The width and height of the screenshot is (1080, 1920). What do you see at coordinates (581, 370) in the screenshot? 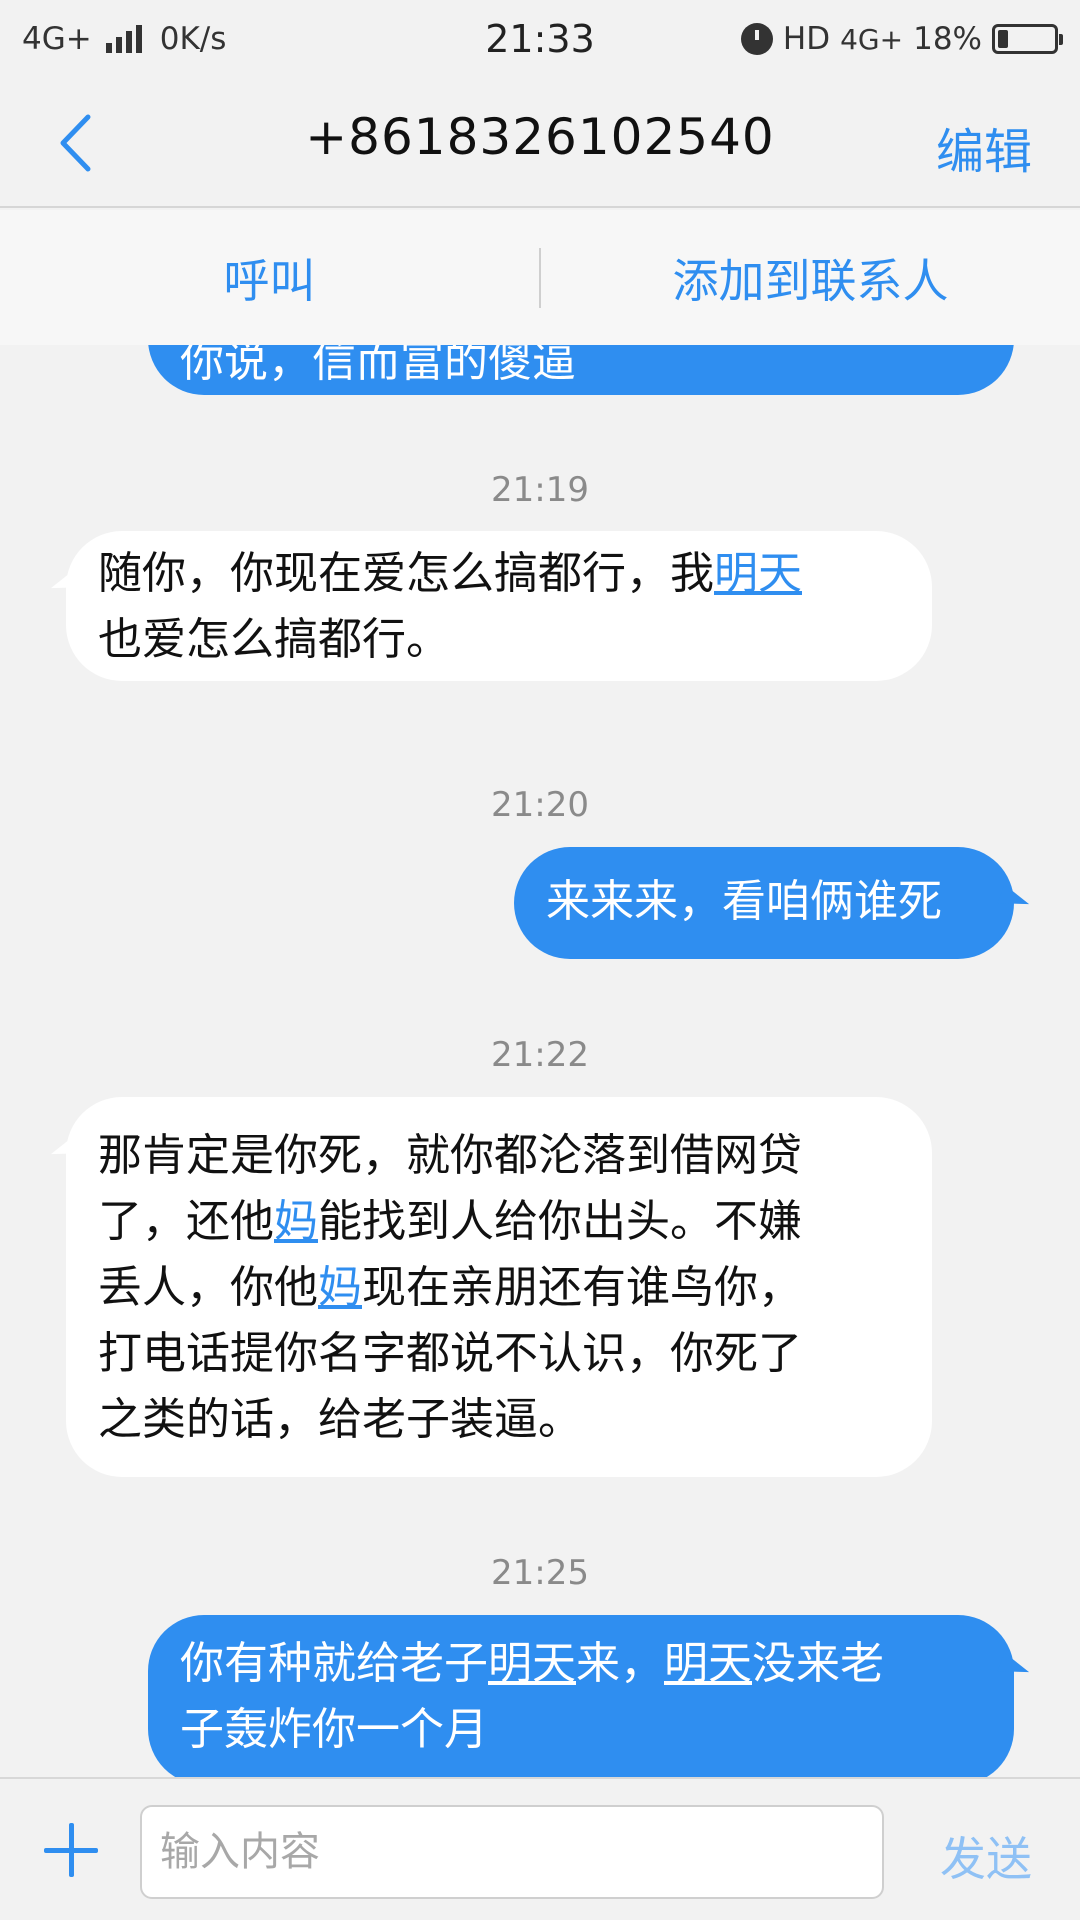
I see `message-bubble-outgoing-partial: 你说，信而富的傻逼` at bounding box center [581, 370].